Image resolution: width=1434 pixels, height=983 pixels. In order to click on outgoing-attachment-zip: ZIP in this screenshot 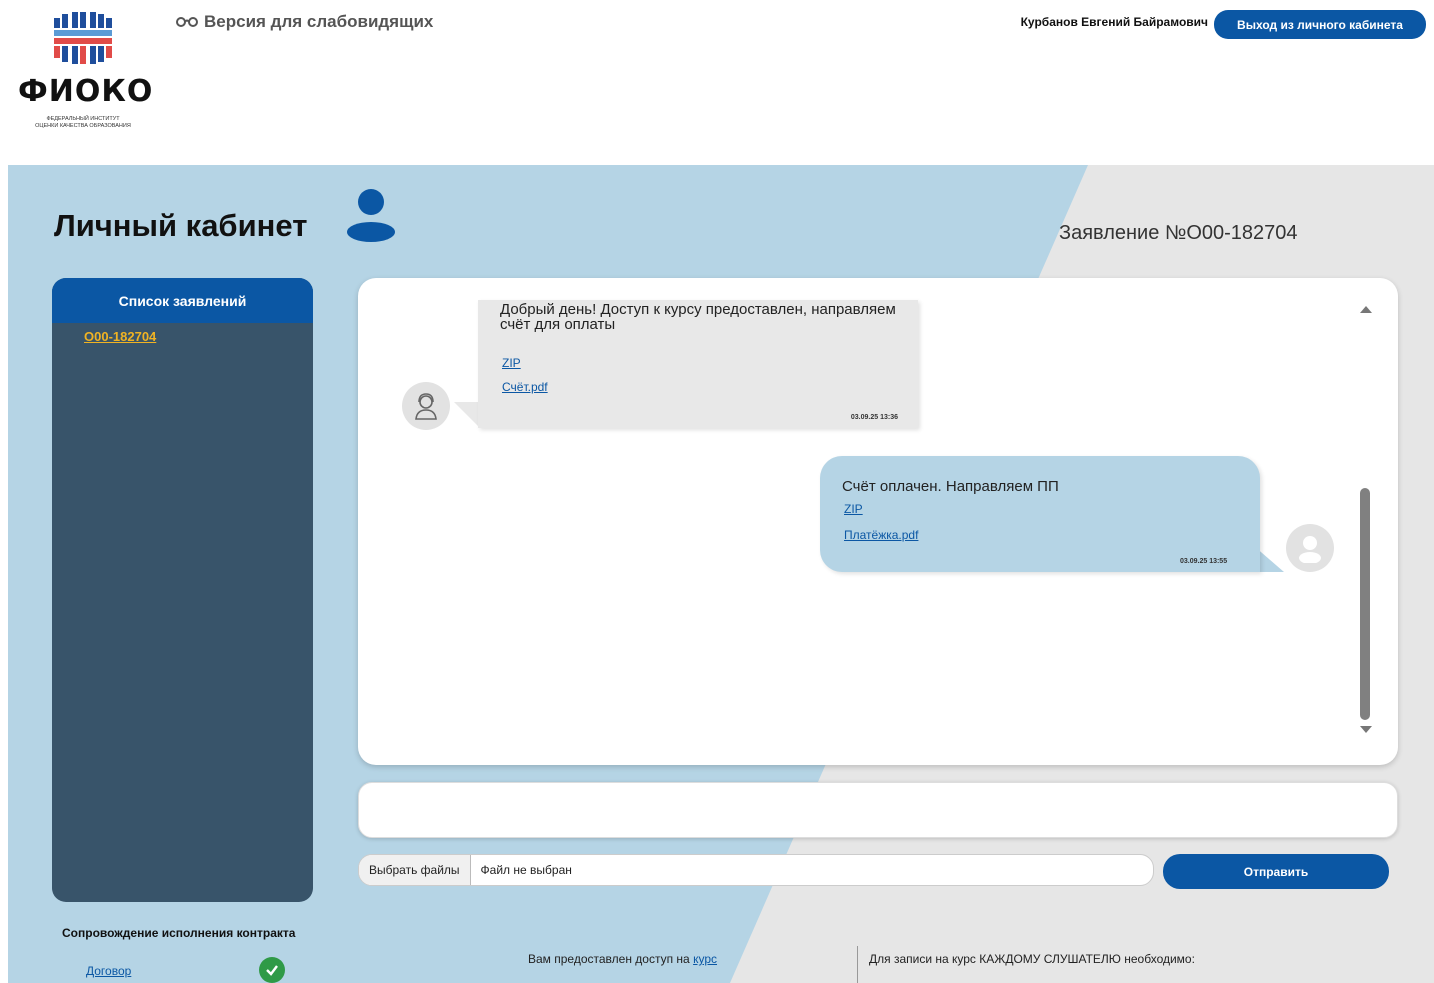, I will do `click(853, 509)`.